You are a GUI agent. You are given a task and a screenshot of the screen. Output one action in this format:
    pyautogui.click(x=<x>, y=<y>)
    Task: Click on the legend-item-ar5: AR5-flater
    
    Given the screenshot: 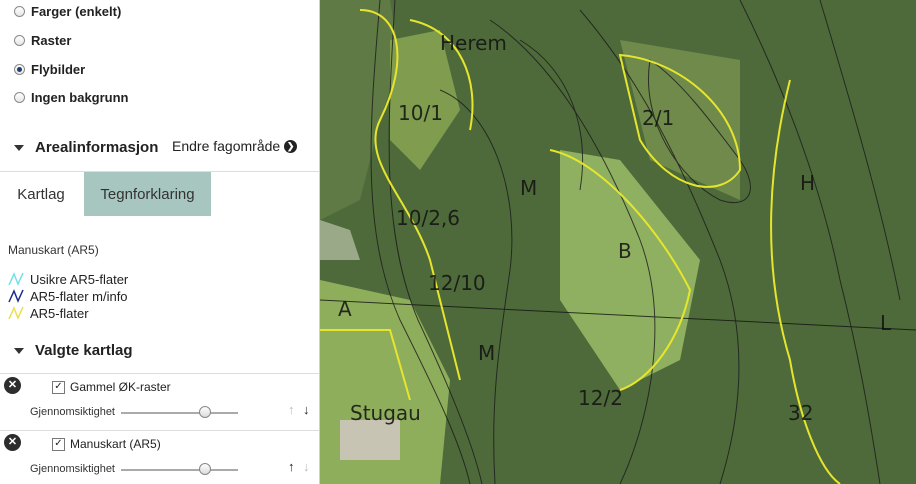 What is the action you would take?
    pyautogui.click(x=48, y=313)
    